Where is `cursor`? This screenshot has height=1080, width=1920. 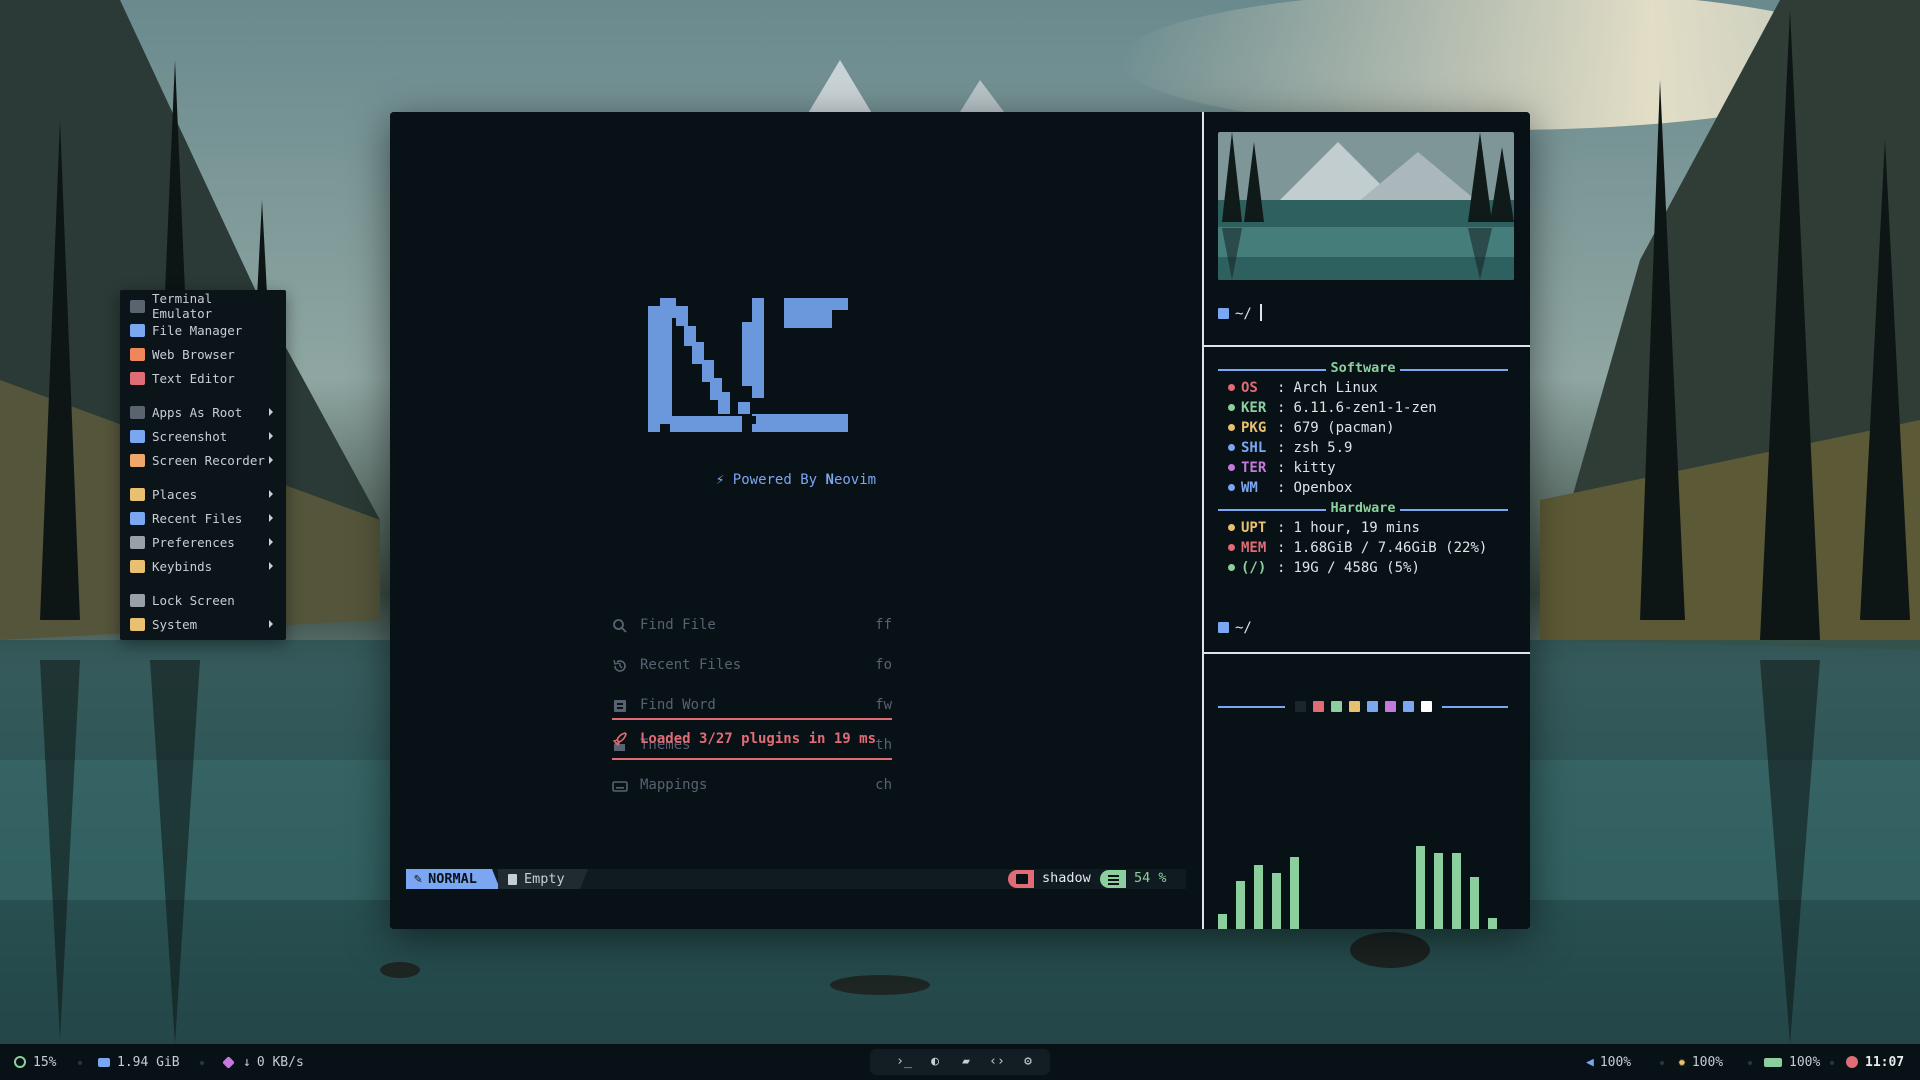 cursor is located at coordinates (1260, 312).